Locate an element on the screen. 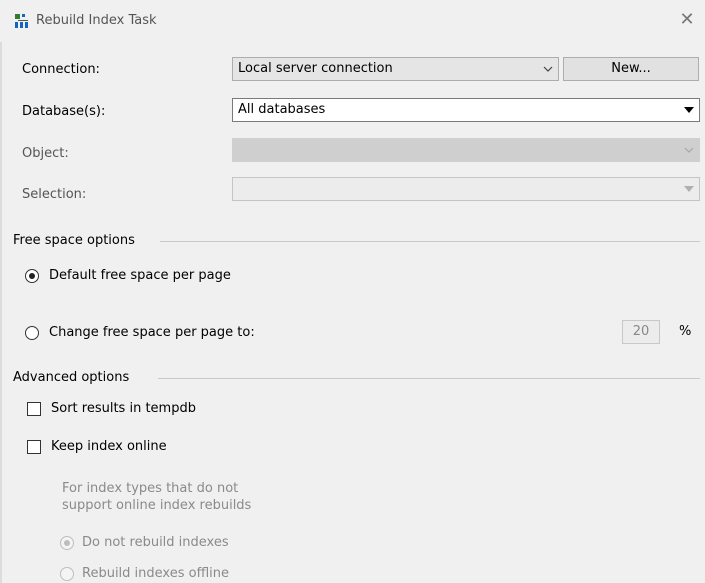 This screenshot has width=705, height=583. connection-value: Local server connection is located at coordinates (315, 68).